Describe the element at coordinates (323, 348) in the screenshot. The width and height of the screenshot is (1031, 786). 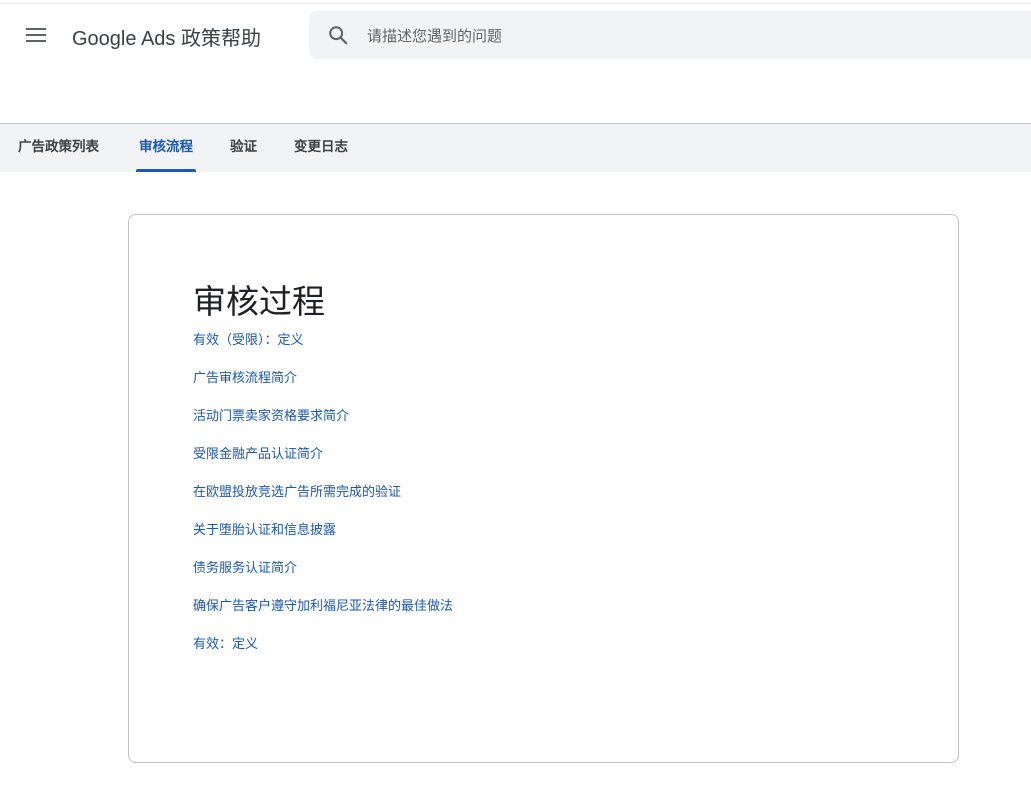
I see `list-item: 有效（受限）：定义` at that location.